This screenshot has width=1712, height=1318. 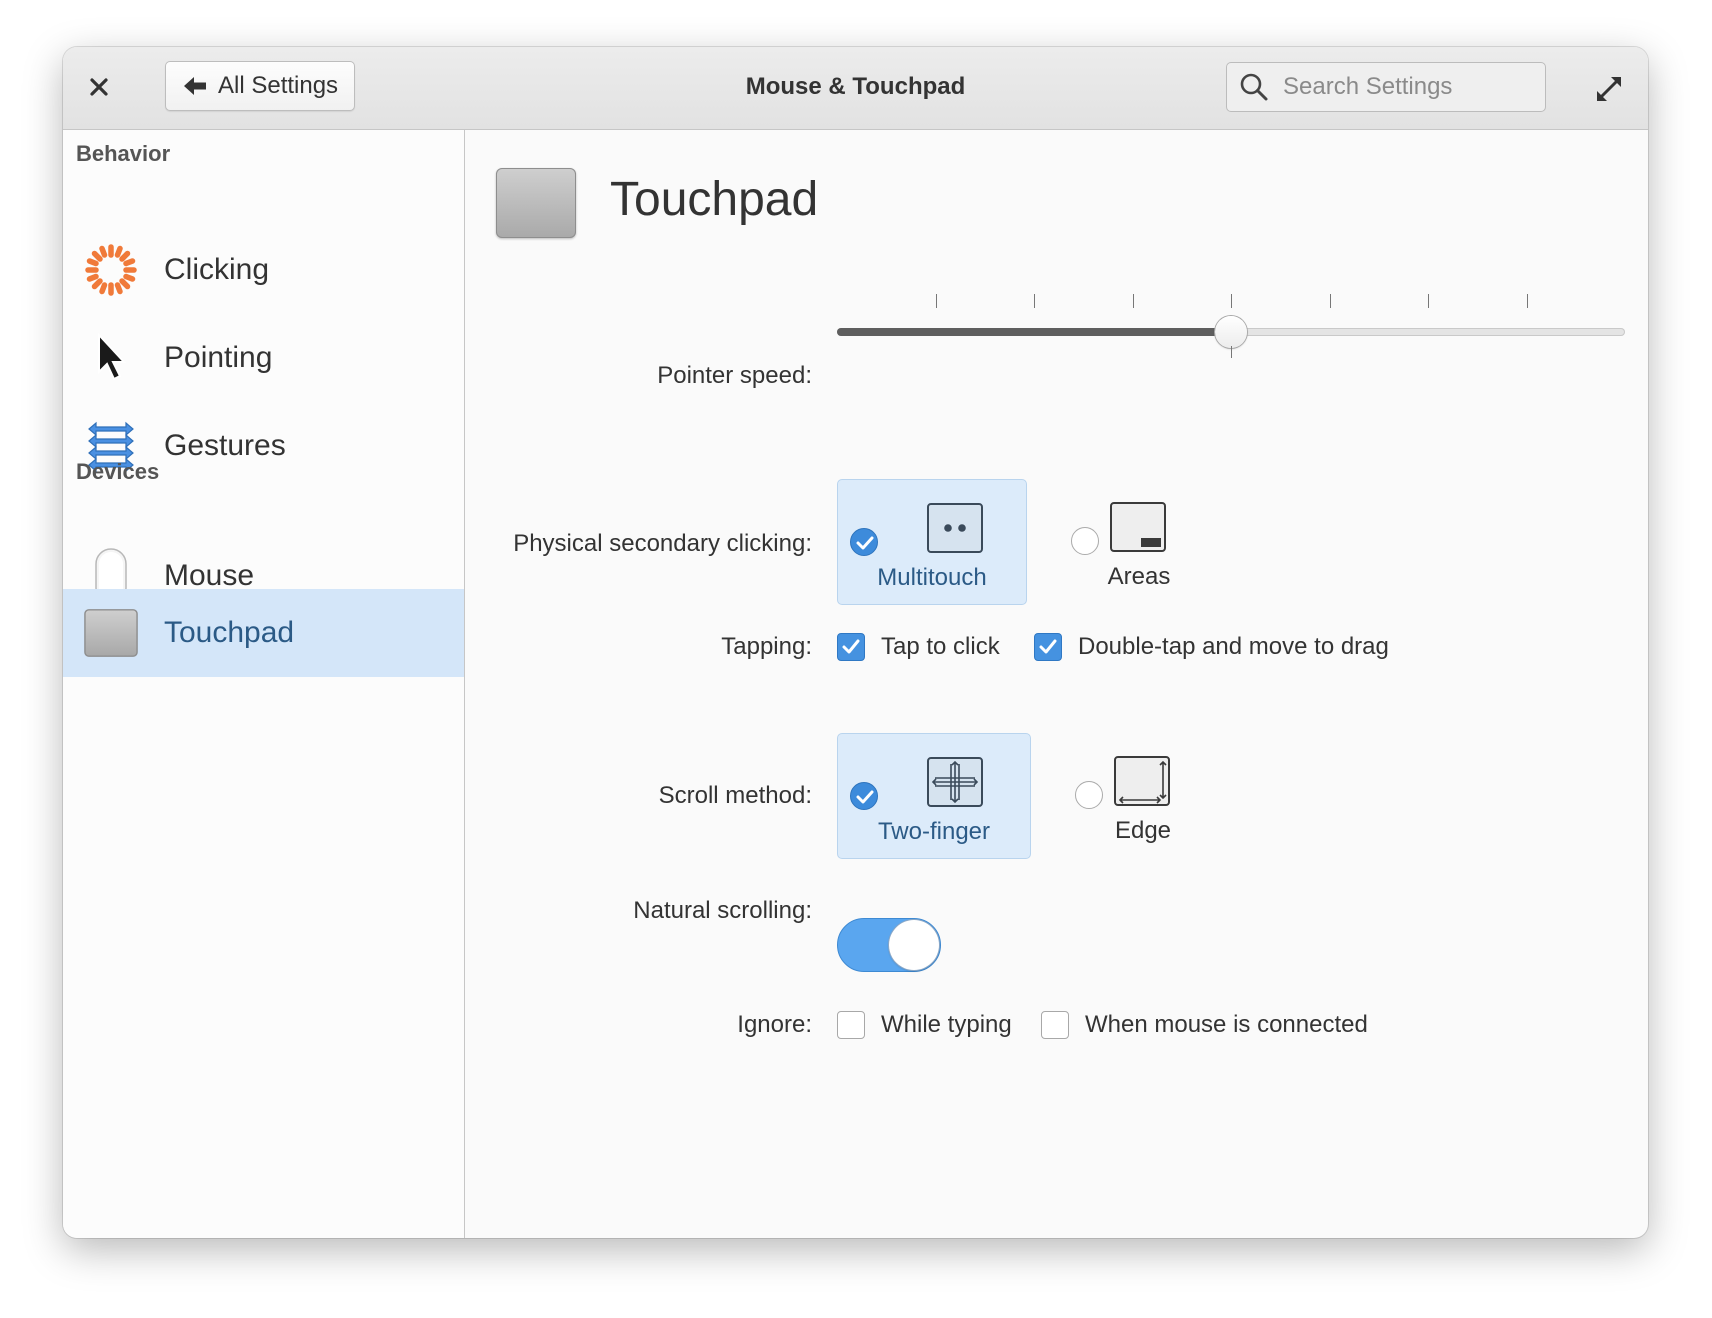 What do you see at coordinates (225, 445) in the screenshot?
I see `sidebar-item-label: Gestures` at bounding box center [225, 445].